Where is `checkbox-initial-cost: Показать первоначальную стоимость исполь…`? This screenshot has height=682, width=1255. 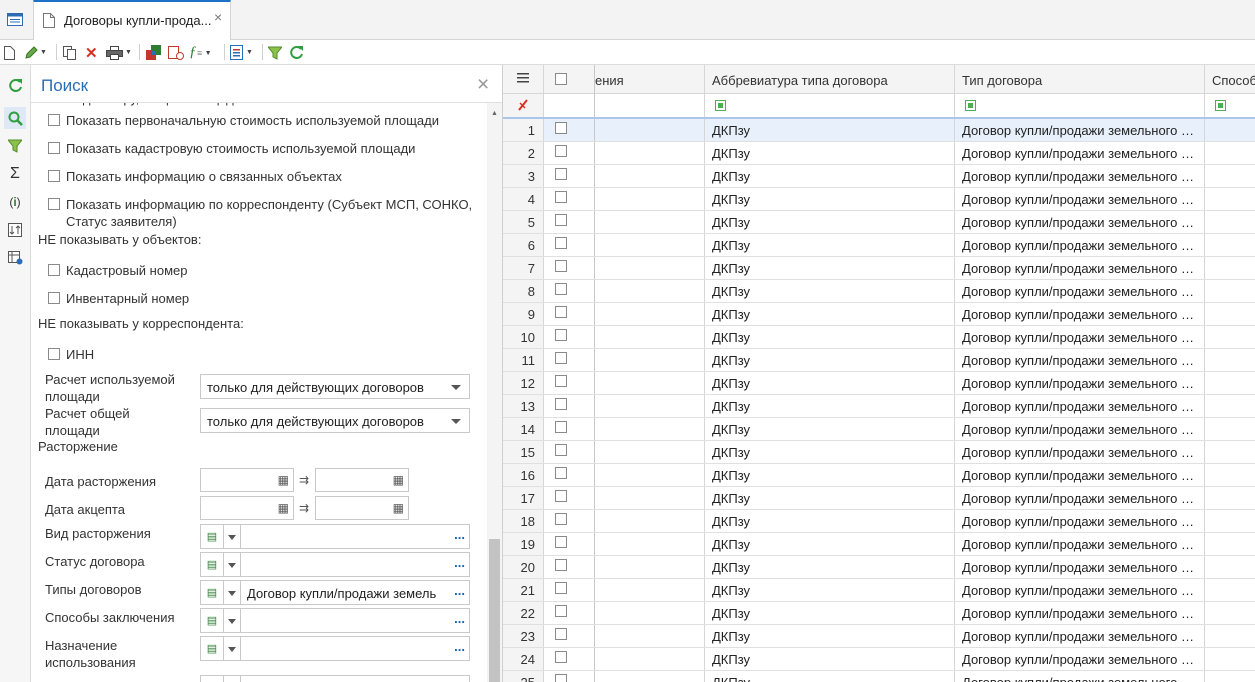
checkbox-initial-cost: Показать первоначальную стоимость исполь… is located at coordinates (243, 120).